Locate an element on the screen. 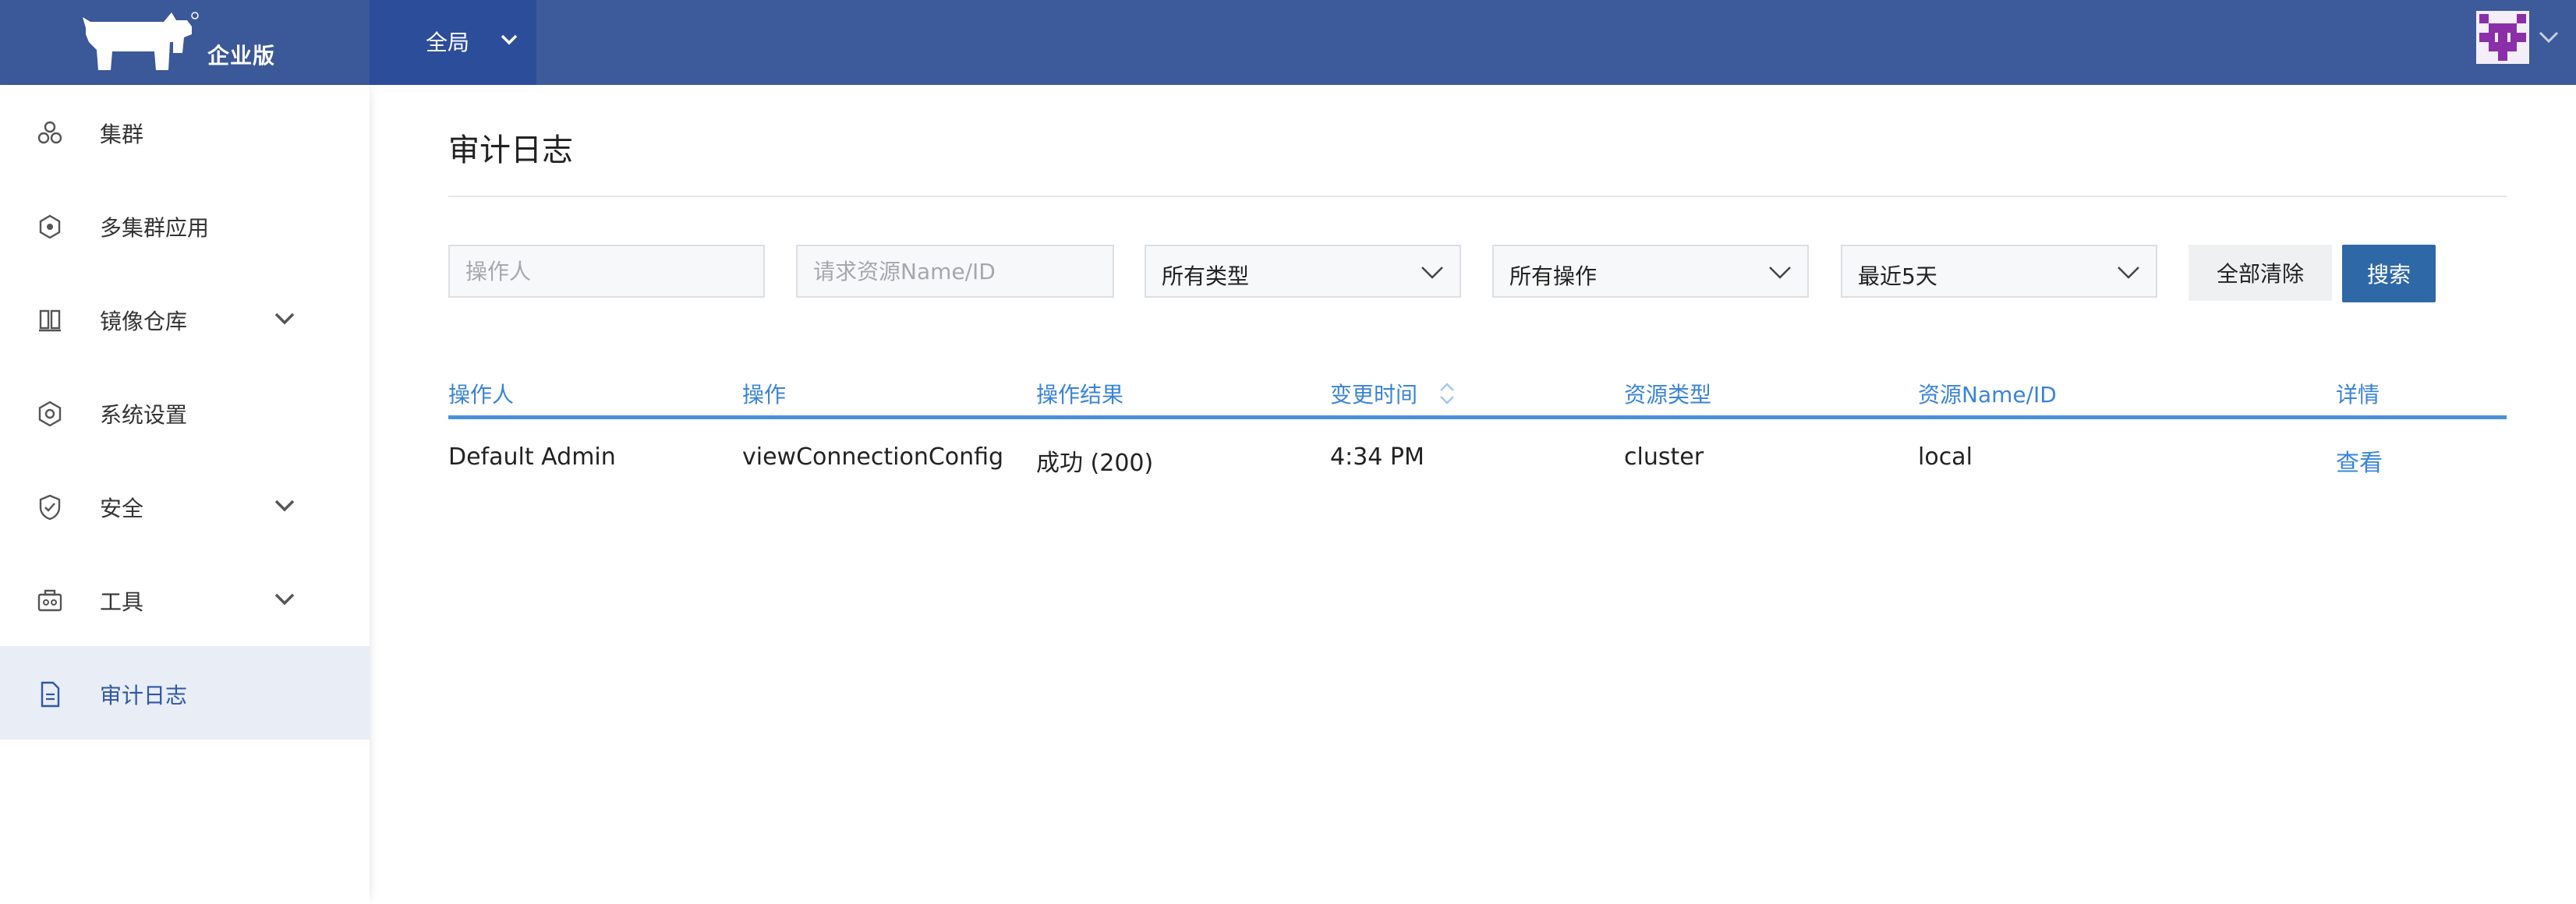  sort-icon is located at coordinates (1447, 393).